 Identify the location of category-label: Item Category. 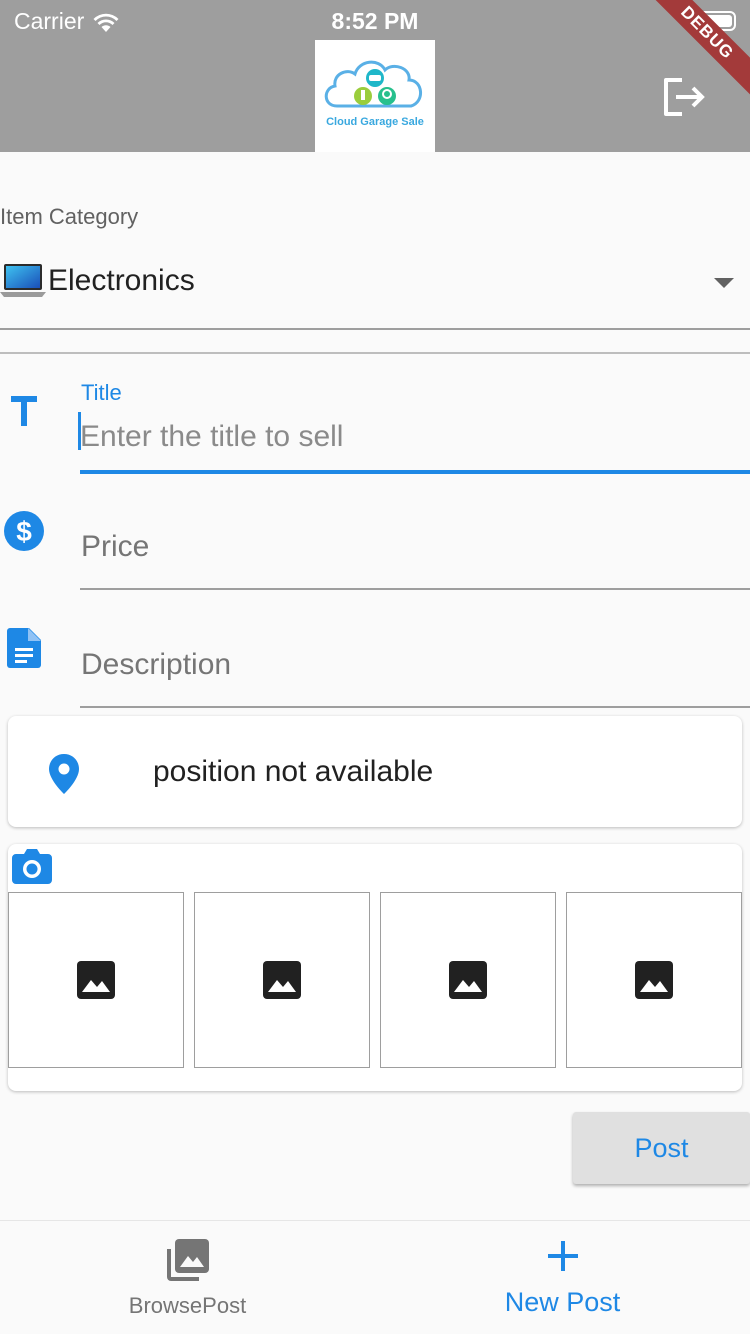
(69, 216).